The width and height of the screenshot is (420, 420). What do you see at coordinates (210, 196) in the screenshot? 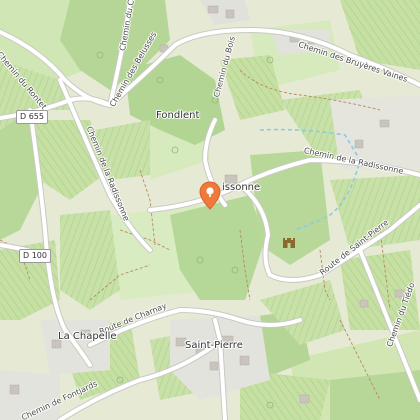
I see `location-pin-icon` at bounding box center [210, 196].